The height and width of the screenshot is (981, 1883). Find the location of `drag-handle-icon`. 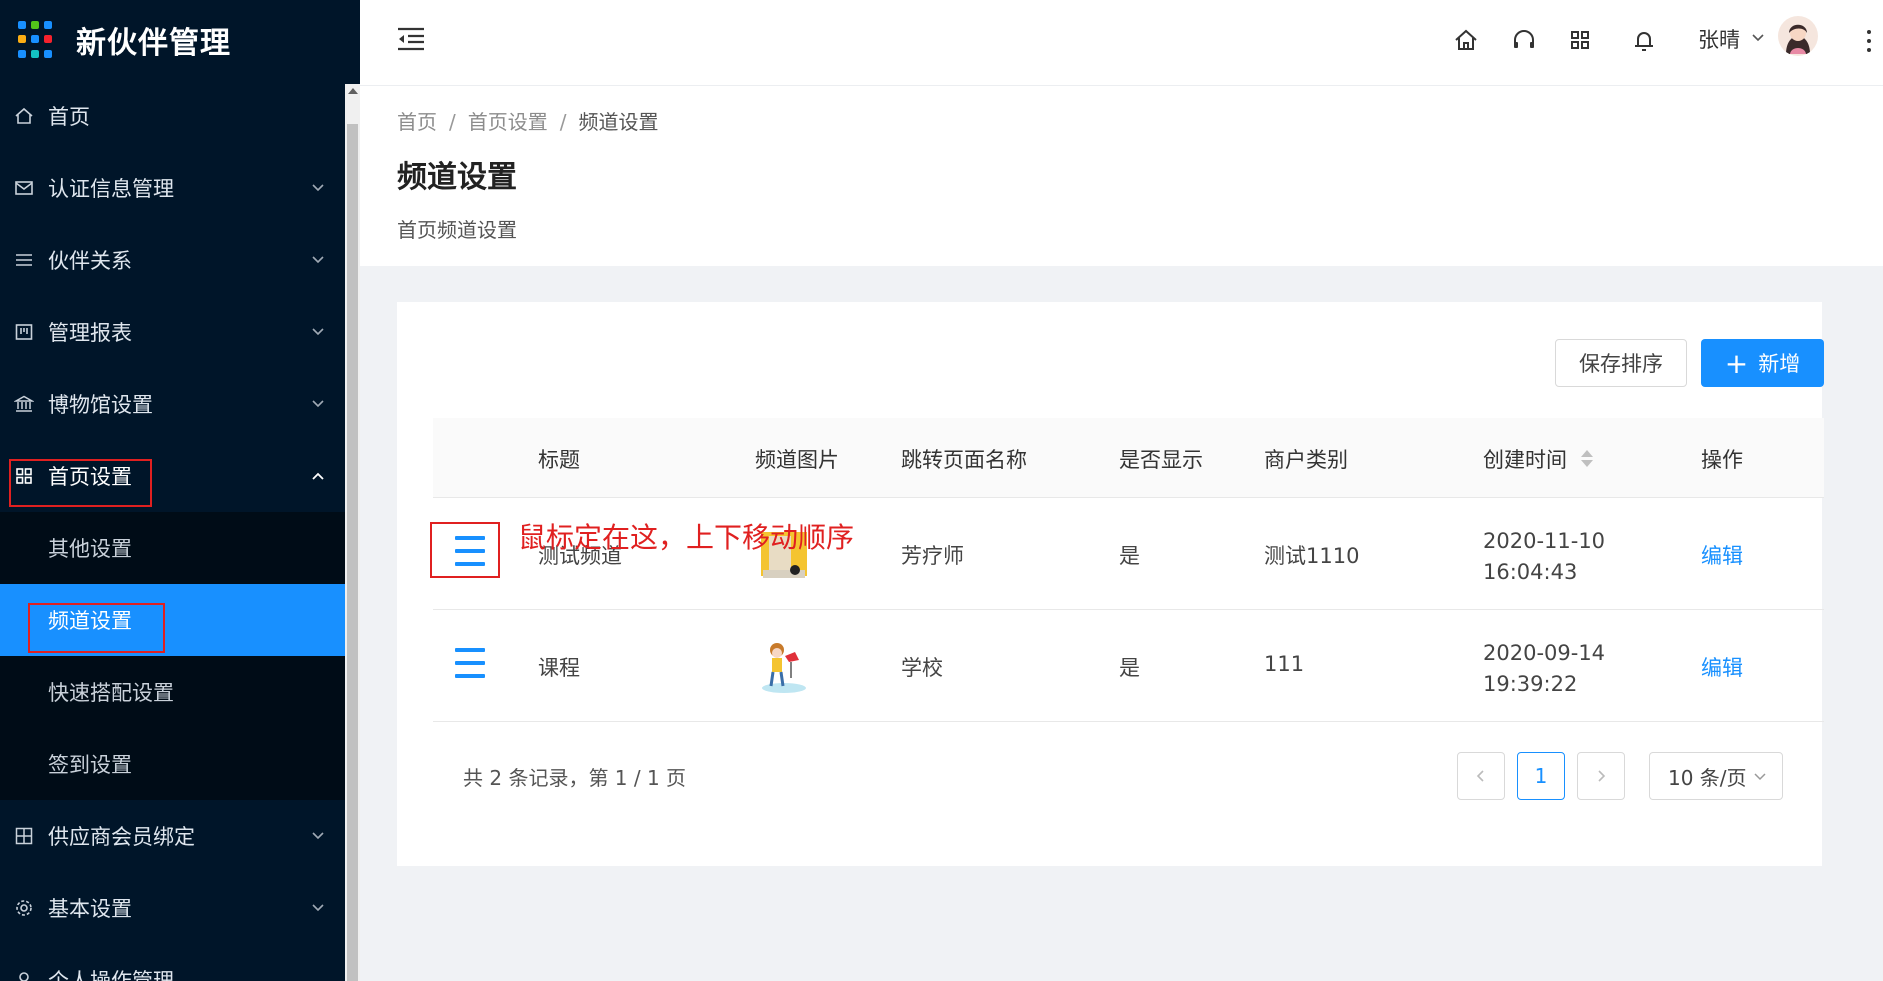

drag-handle-icon is located at coordinates (470, 664).